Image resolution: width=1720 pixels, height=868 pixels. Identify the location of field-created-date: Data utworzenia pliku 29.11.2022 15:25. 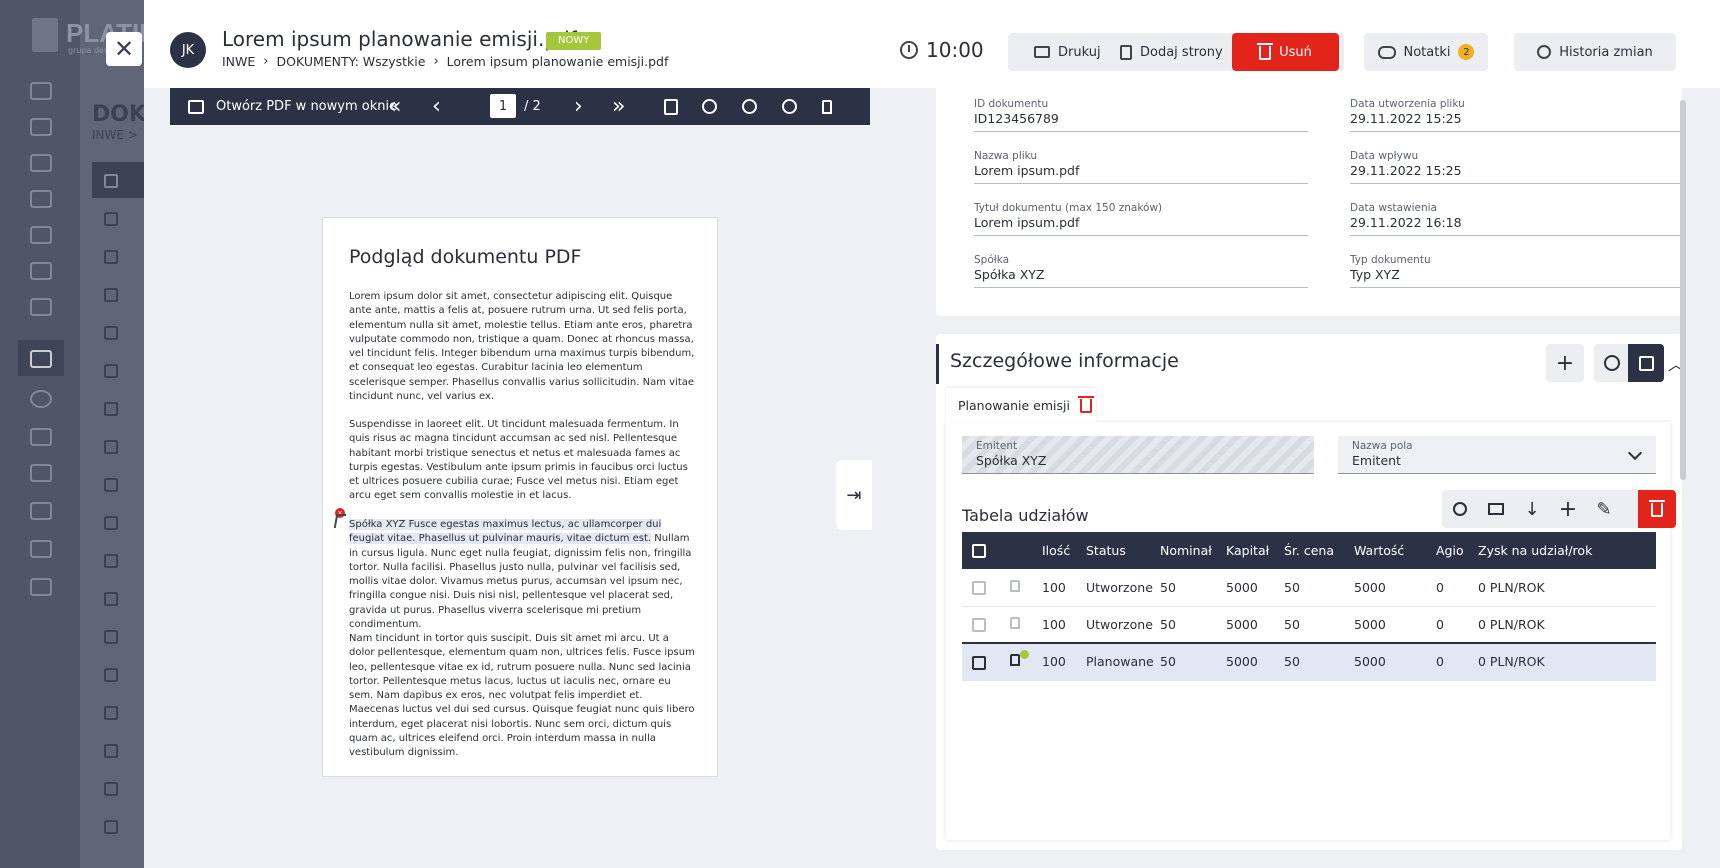
(1517, 113).